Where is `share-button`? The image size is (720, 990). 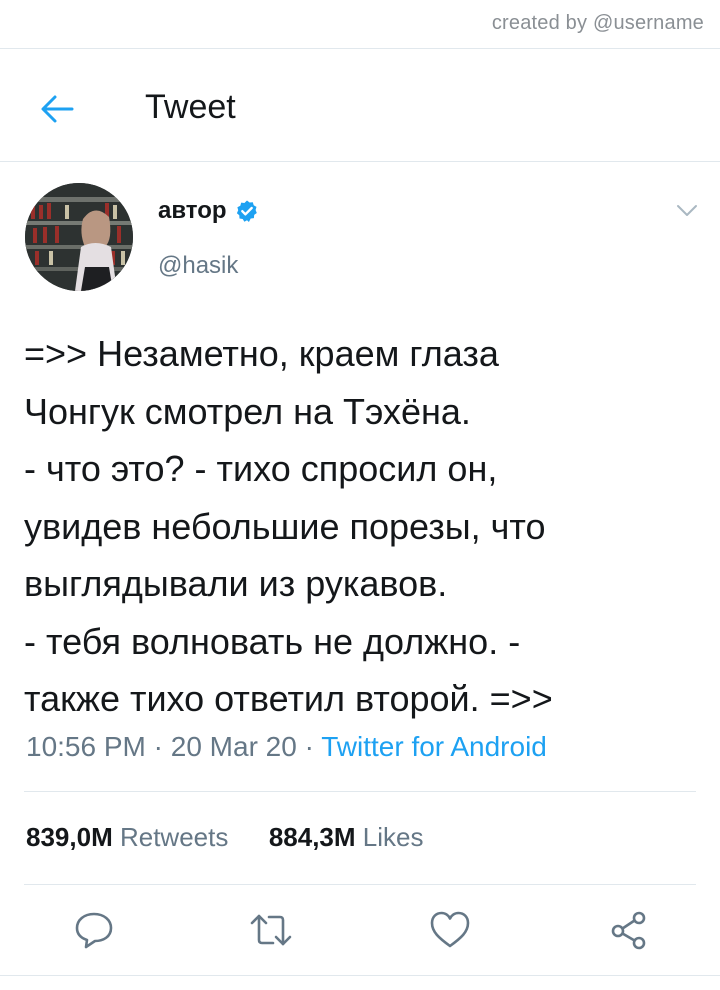 share-button is located at coordinates (629, 930).